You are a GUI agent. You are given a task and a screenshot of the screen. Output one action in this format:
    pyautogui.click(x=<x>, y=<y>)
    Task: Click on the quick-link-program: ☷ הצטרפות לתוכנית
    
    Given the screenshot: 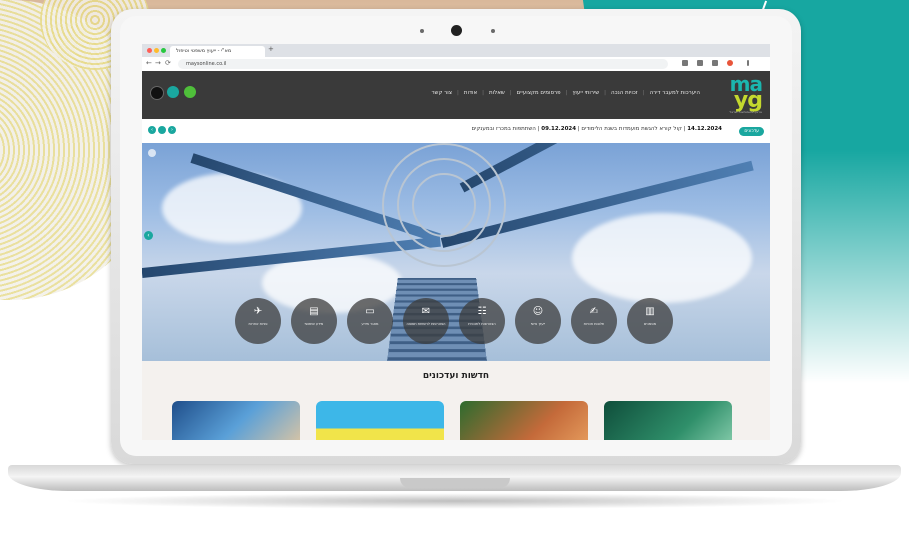 What is the action you would take?
    pyautogui.click(x=482, y=321)
    